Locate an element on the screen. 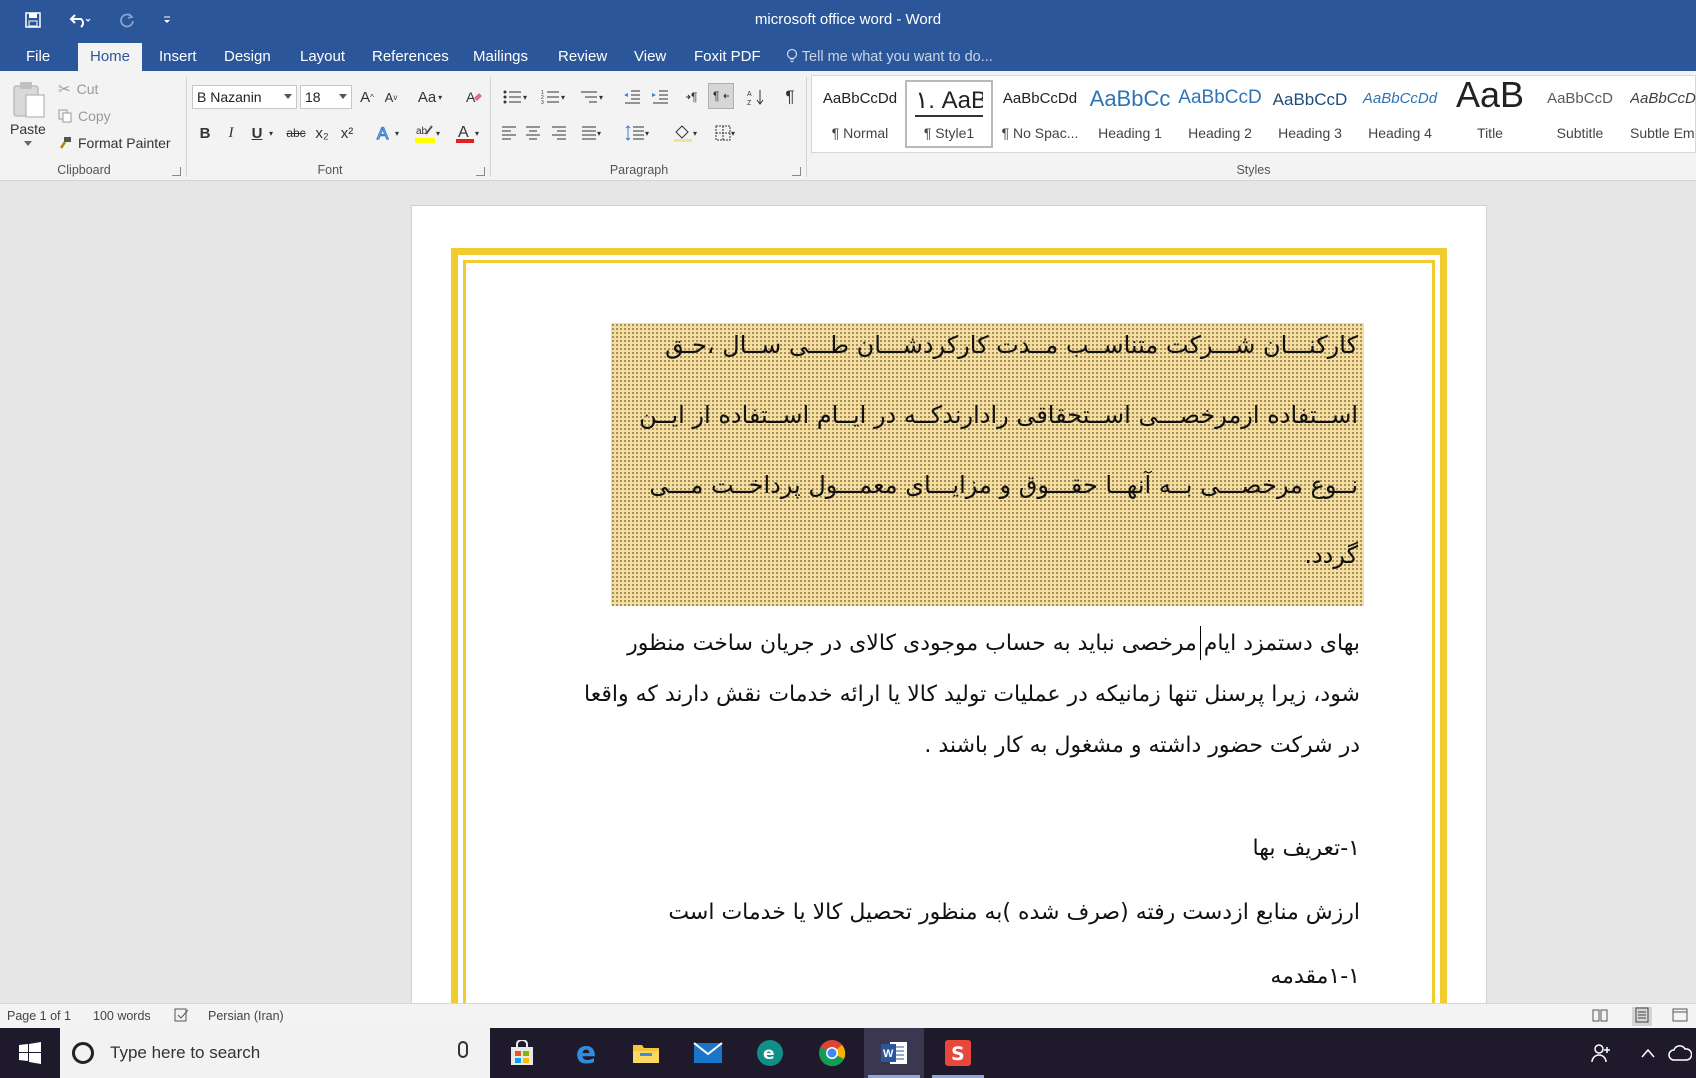 This screenshot has height=1078, width=1696. multilevel-list-button: ▾ is located at coordinates (591, 97).